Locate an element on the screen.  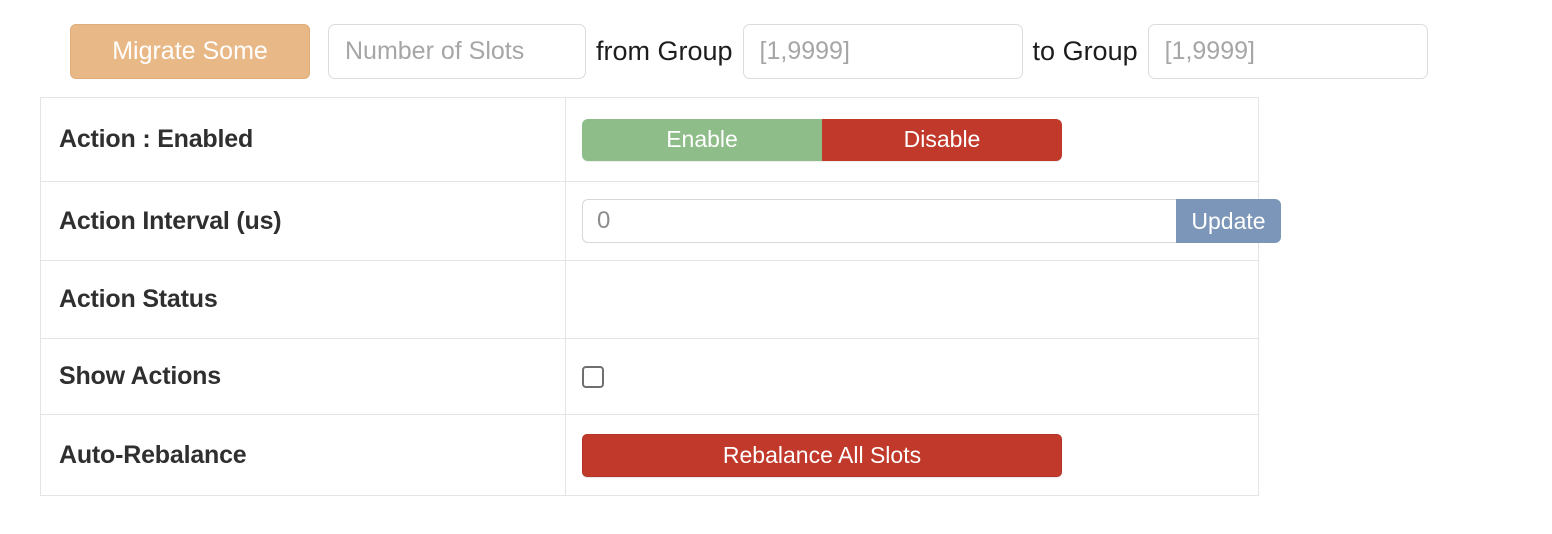
row-value-action-interval: Update is located at coordinates (923, 221).